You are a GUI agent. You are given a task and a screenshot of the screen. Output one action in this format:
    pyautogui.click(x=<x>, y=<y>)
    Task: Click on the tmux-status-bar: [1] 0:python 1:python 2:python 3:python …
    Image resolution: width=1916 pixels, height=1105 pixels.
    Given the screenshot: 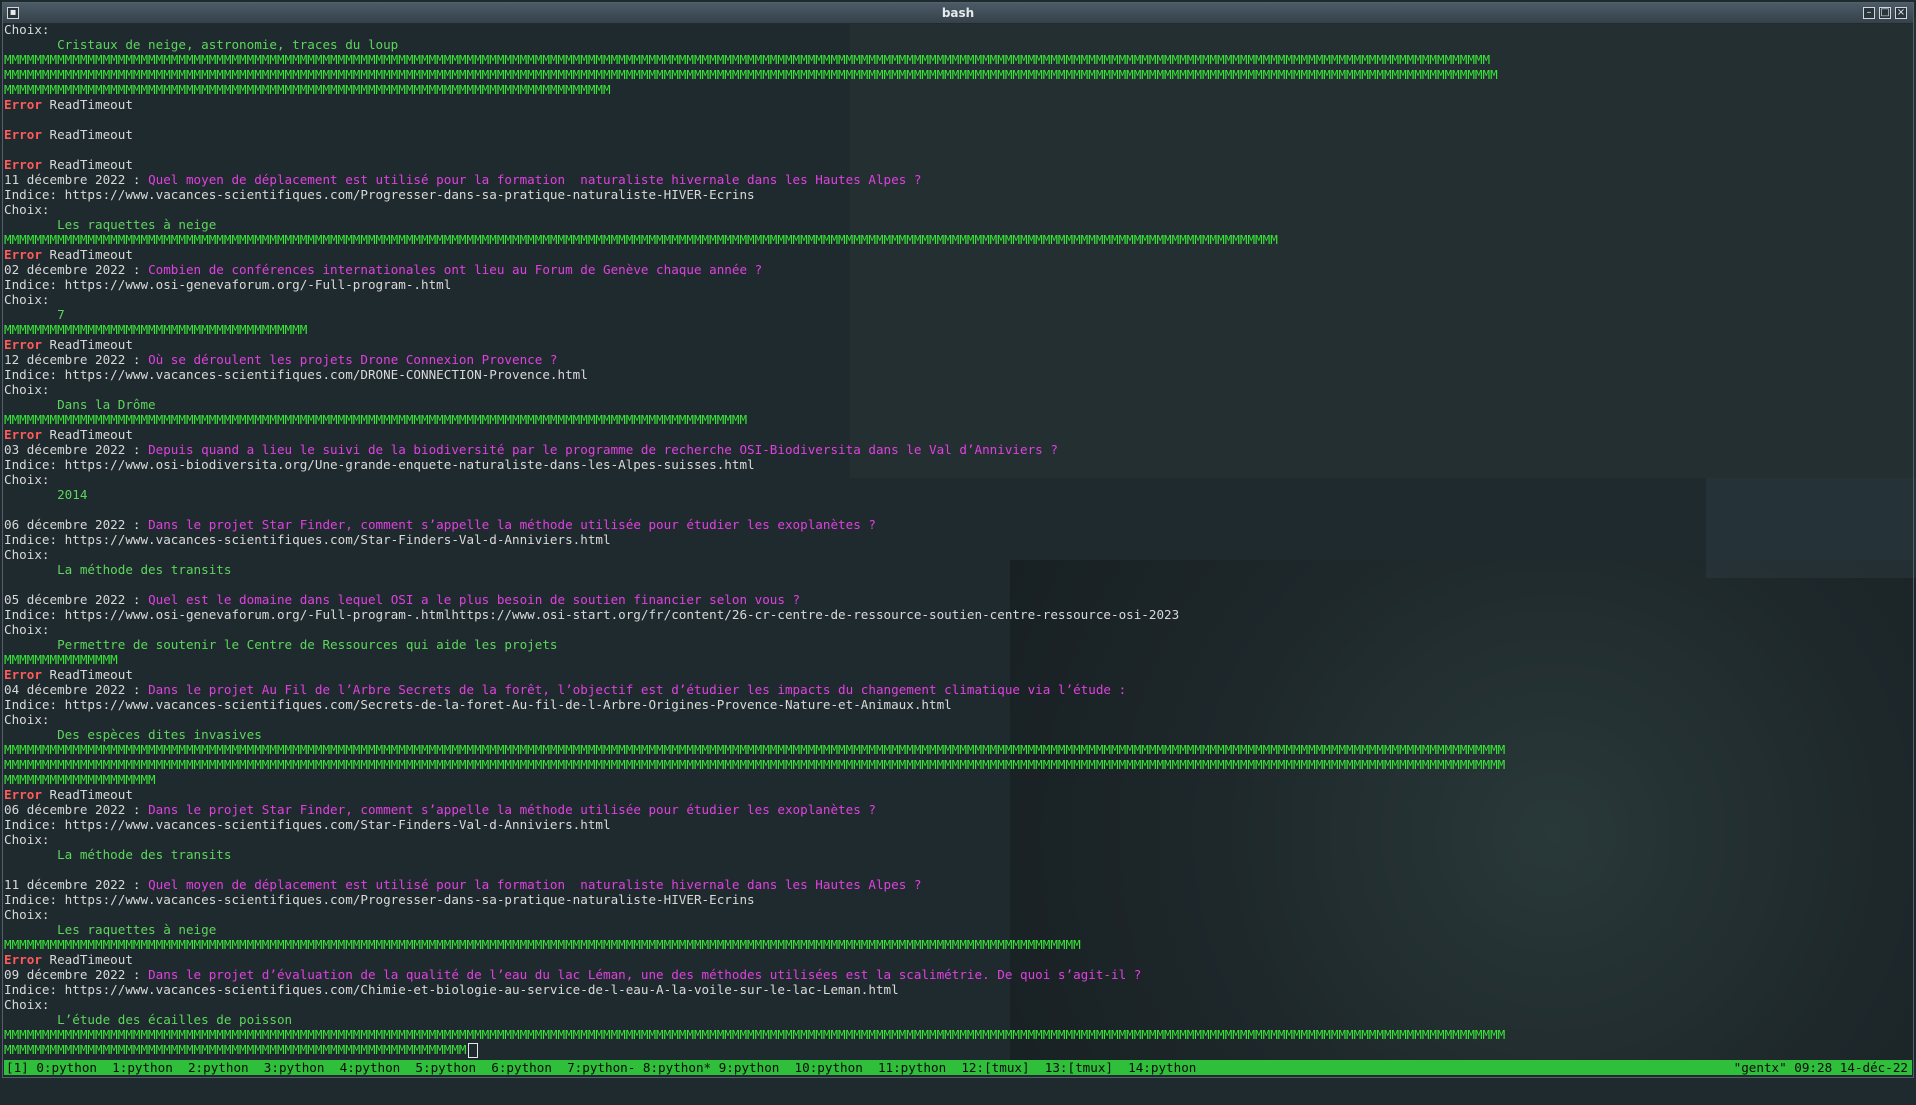 What is the action you would take?
    pyautogui.click(x=958, y=1067)
    